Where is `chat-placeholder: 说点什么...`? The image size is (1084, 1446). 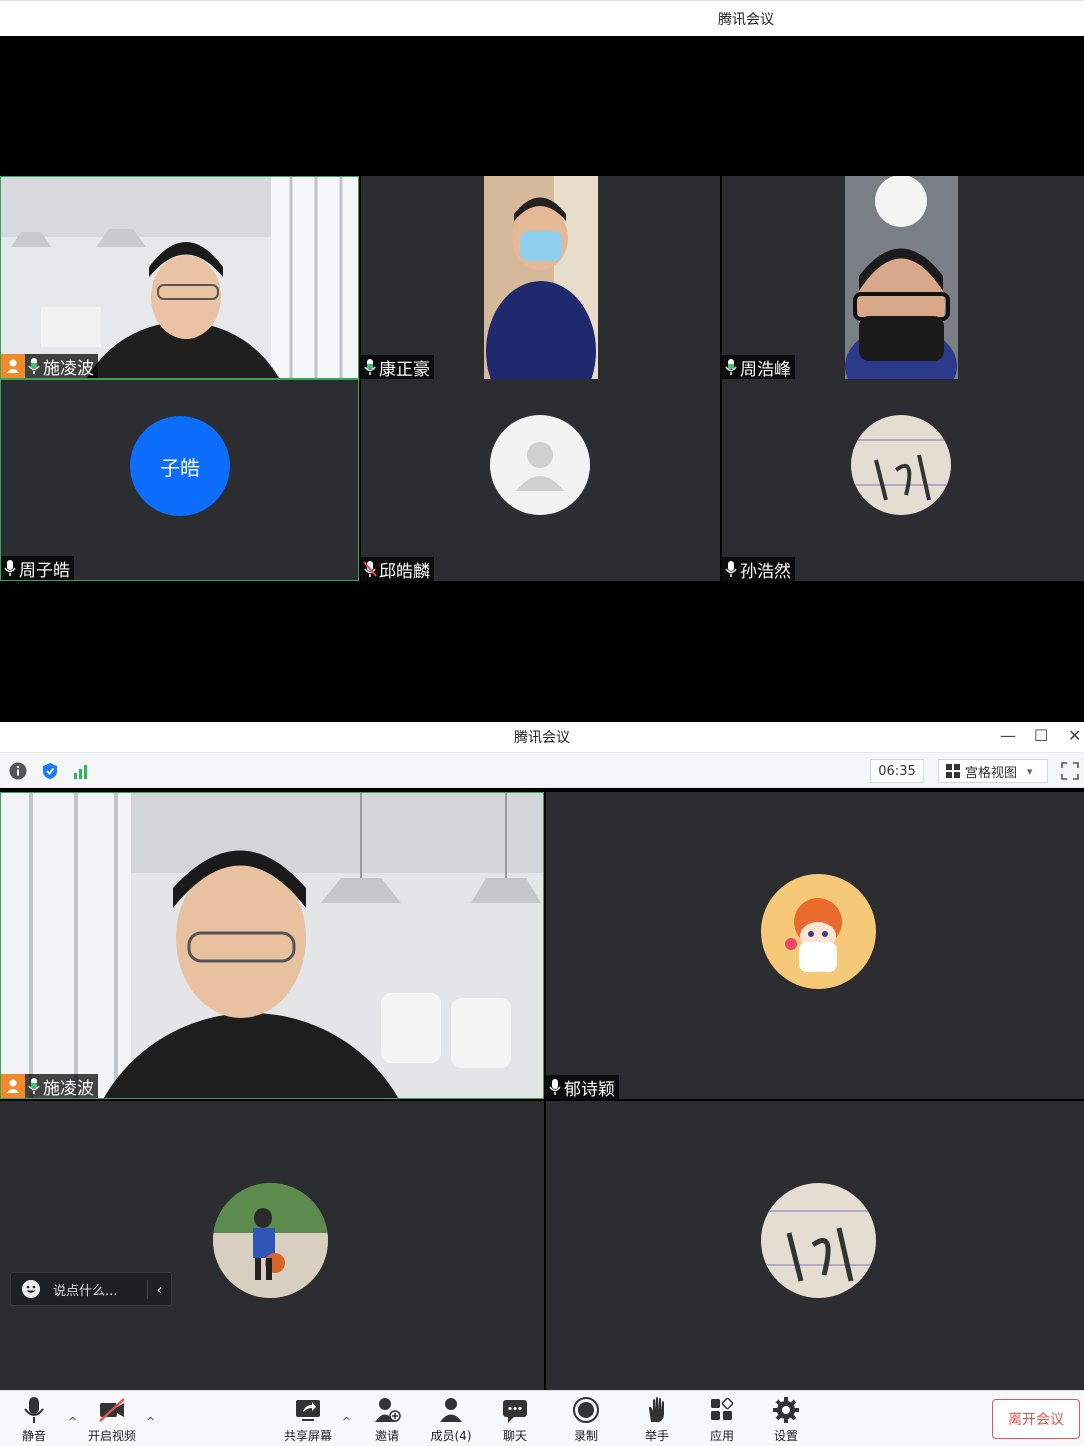
chat-placeholder: 说点什么... is located at coordinates (85, 1291).